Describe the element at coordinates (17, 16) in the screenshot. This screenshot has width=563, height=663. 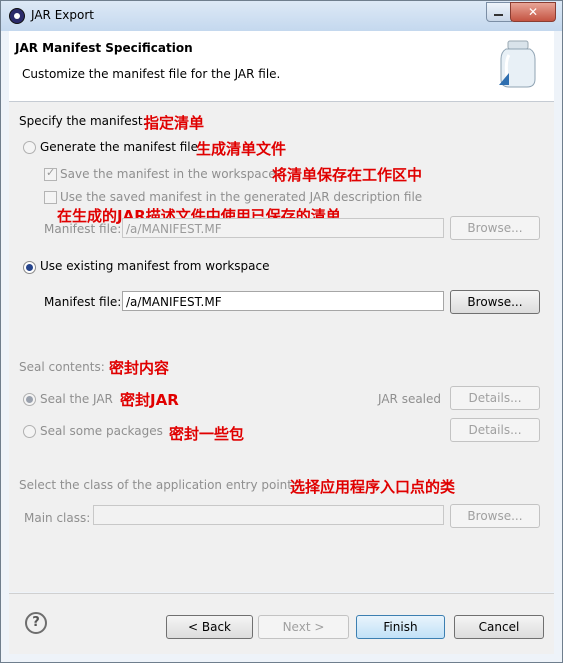
I see `eclipse-icon` at that location.